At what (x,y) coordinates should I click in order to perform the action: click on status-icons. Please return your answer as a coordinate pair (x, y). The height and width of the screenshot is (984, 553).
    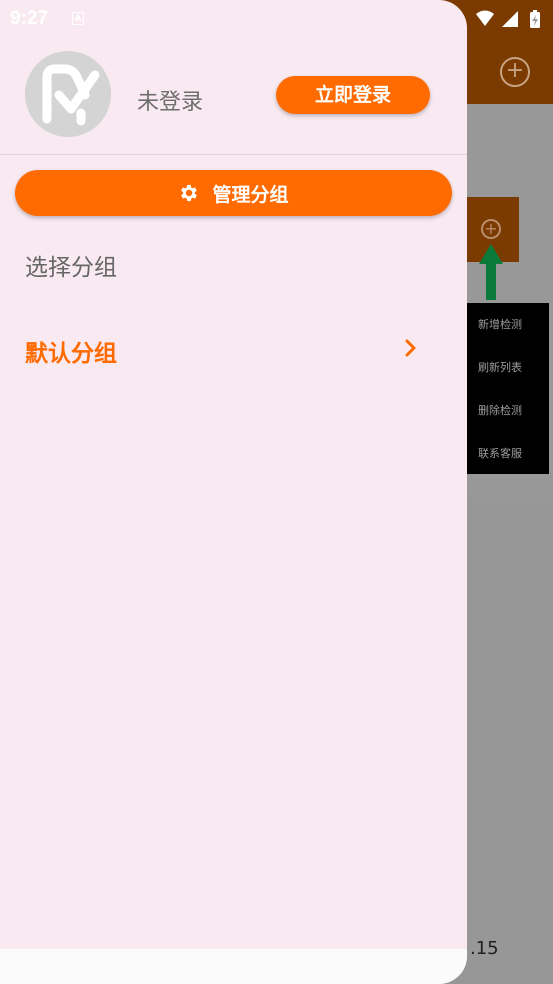
    Looking at the image, I should click on (508, 19).